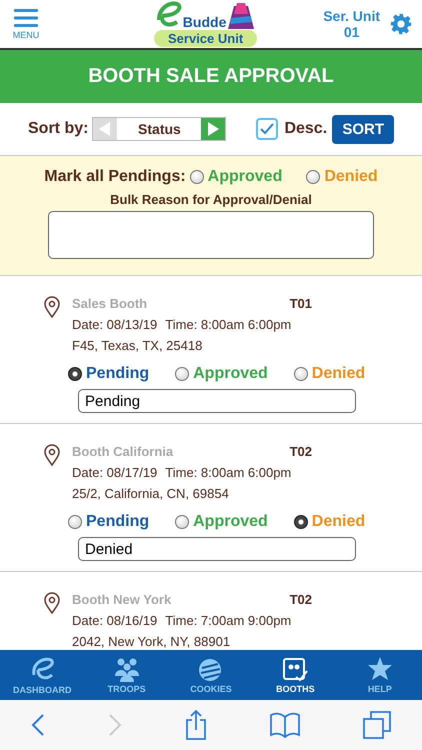 The image size is (422, 750). Describe the element at coordinates (152, 641) in the screenshot. I see `booth-address: 2042, New York, NY, 88901` at that location.